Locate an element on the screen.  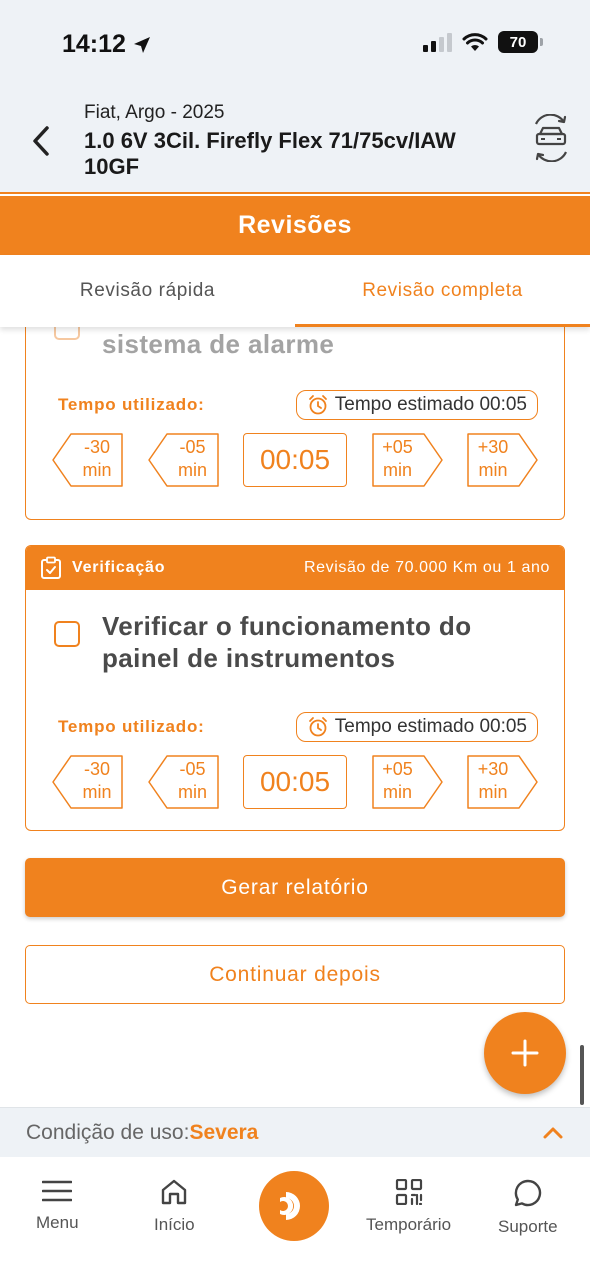
review-tabs: Revisão rápida Revisão completa is located at coordinates (295, 291).